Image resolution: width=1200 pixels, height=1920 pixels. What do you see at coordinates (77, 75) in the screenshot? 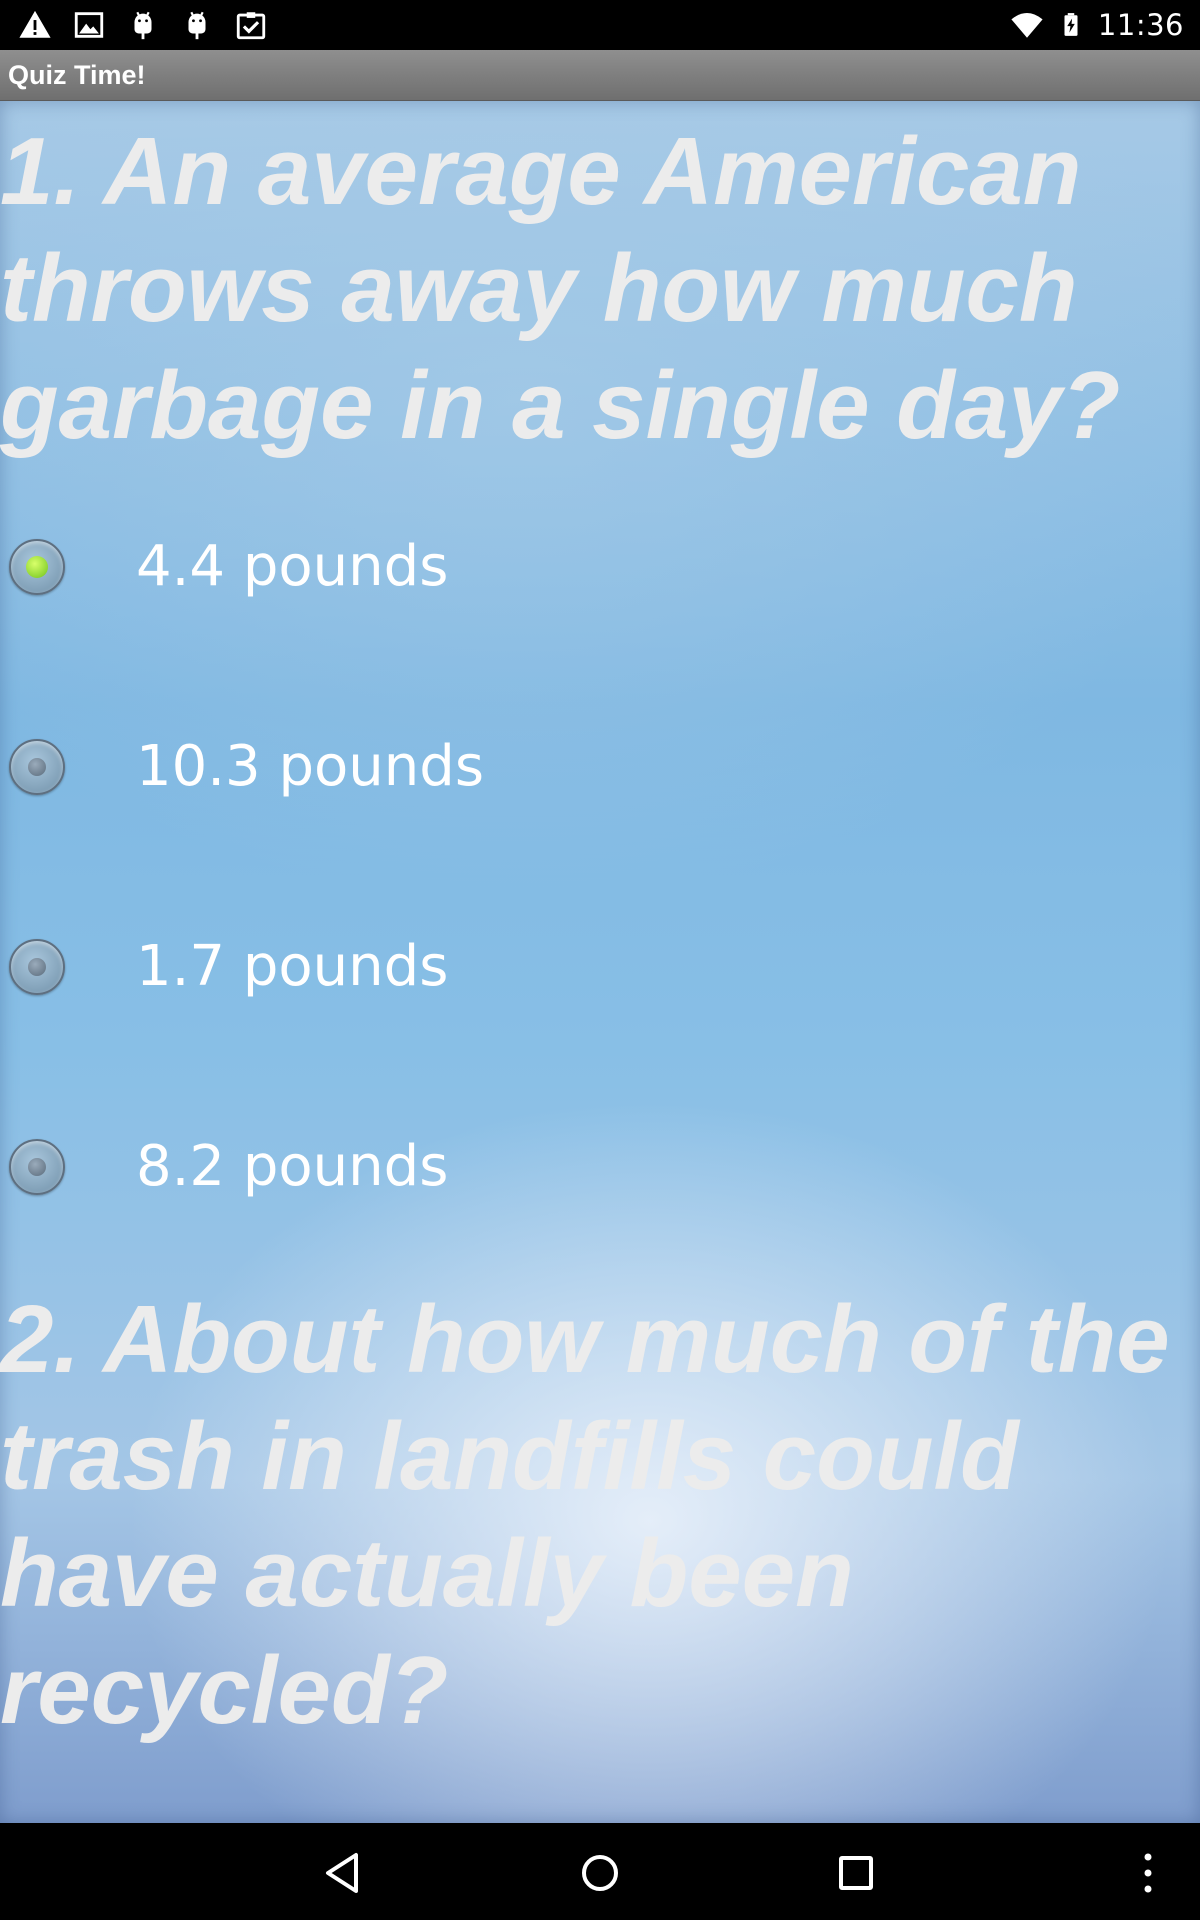
I see `app-title: Quiz Time!` at bounding box center [77, 75].